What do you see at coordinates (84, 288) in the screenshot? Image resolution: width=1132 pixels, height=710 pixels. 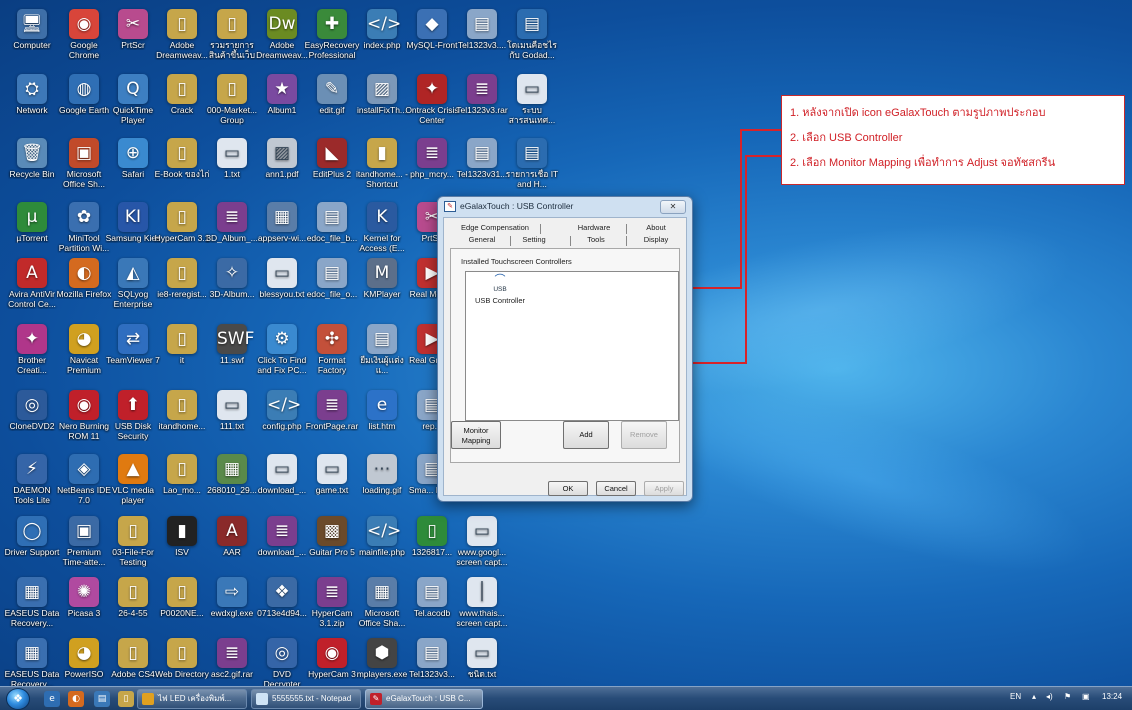 I see `desktop-icon: ◐ Mozilla Firefox` at bounding box center [84, 288].